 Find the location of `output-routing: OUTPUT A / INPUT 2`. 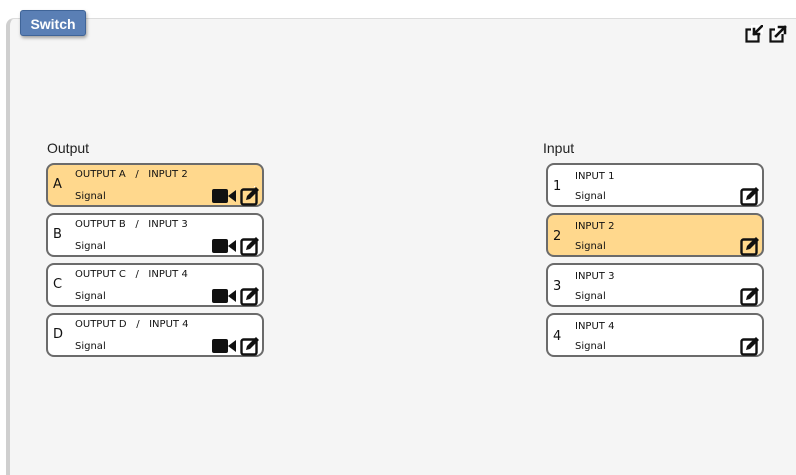

output-routing: OUTPUT A / INPUT 2 is located at coordinates (131, 174).